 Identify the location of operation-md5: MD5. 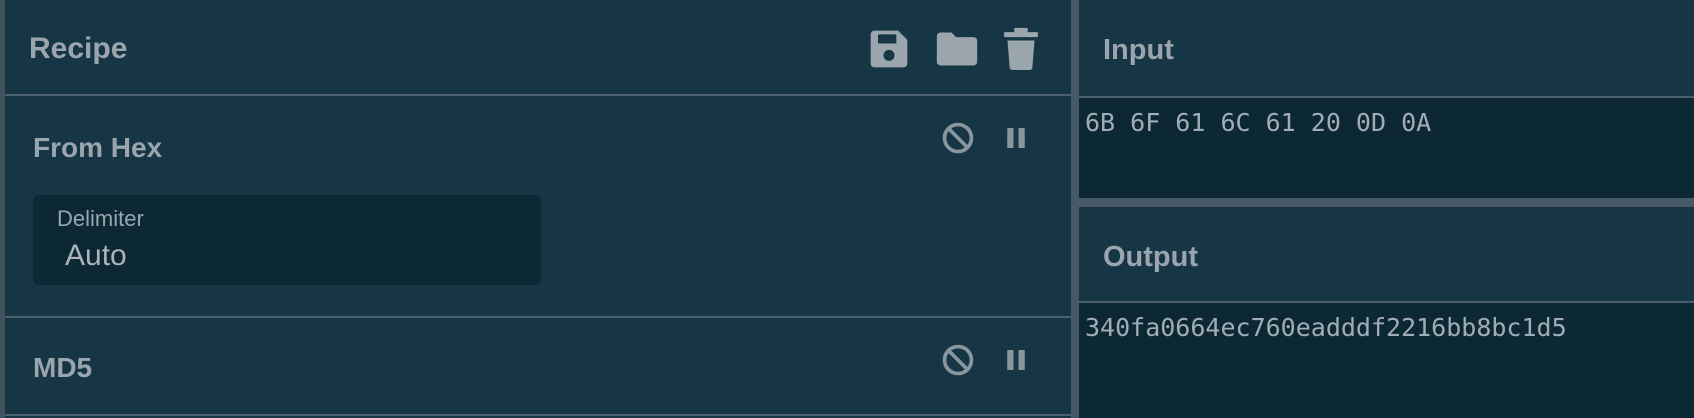
(538, 367).